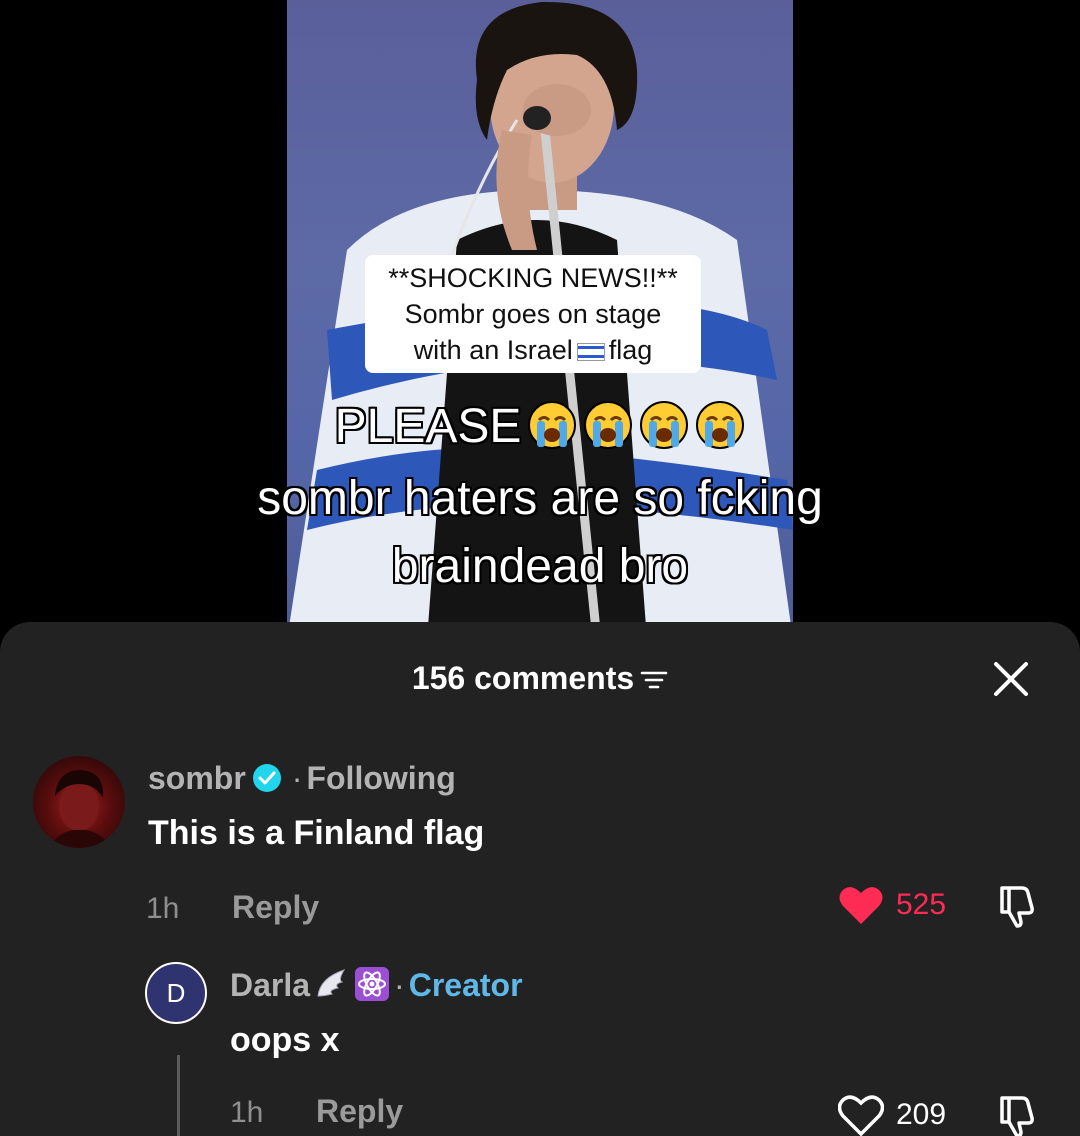 The width and height of the screenshot is (1080, 1136). What do you see at coordinates (861, 905) in the screenshot?
I see `heart-filled-icon` at bounding box center [861, 905].